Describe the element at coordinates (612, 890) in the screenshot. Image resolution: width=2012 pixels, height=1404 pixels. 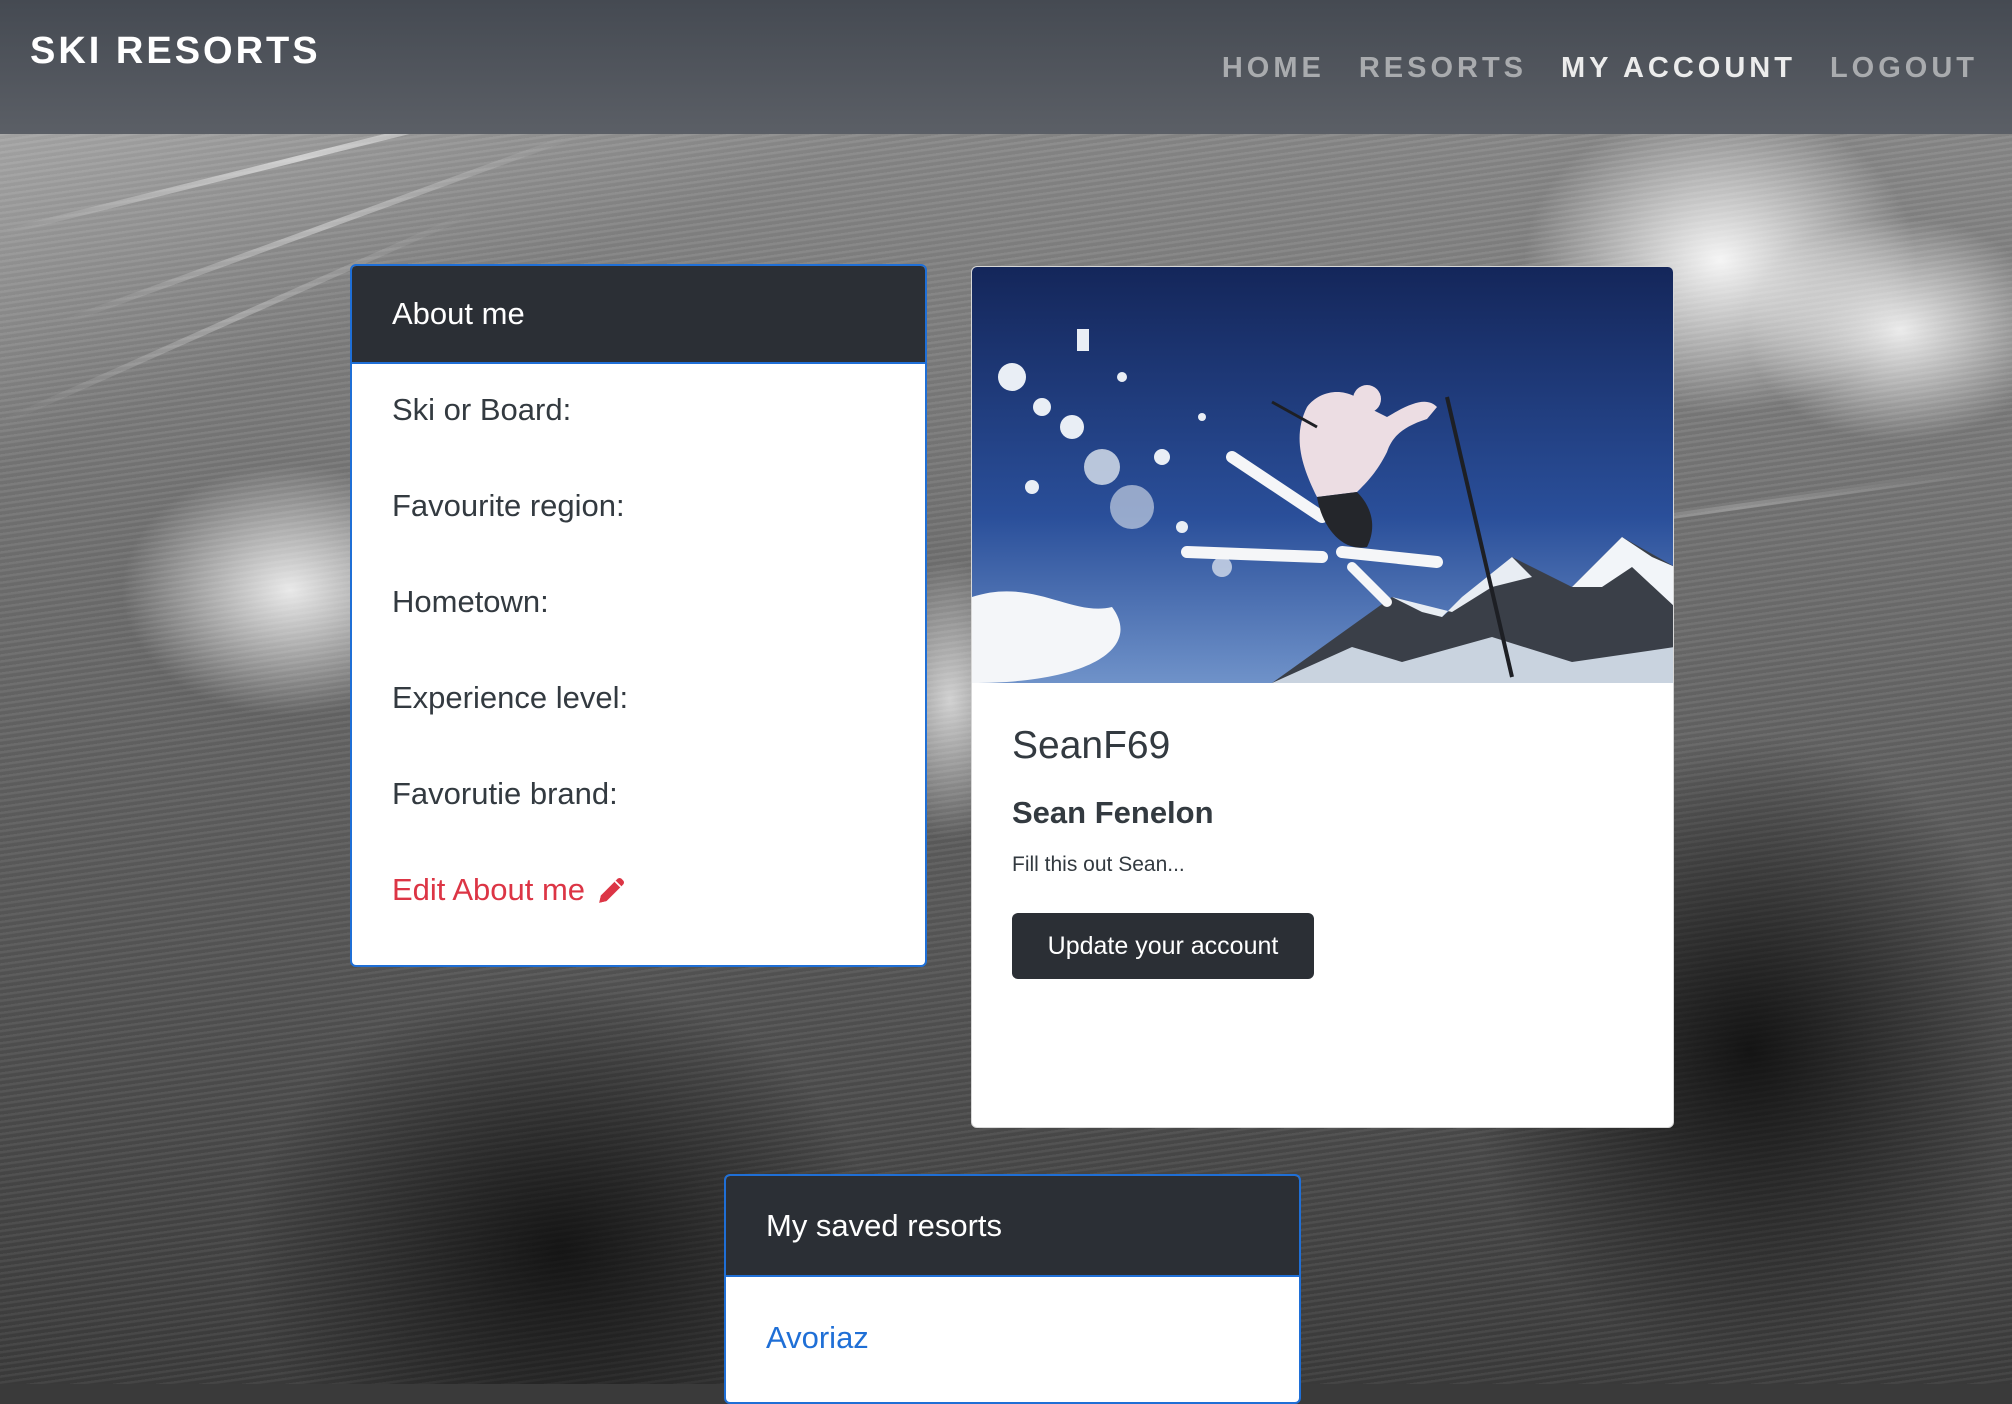
I see `pencil-icon` at that location.